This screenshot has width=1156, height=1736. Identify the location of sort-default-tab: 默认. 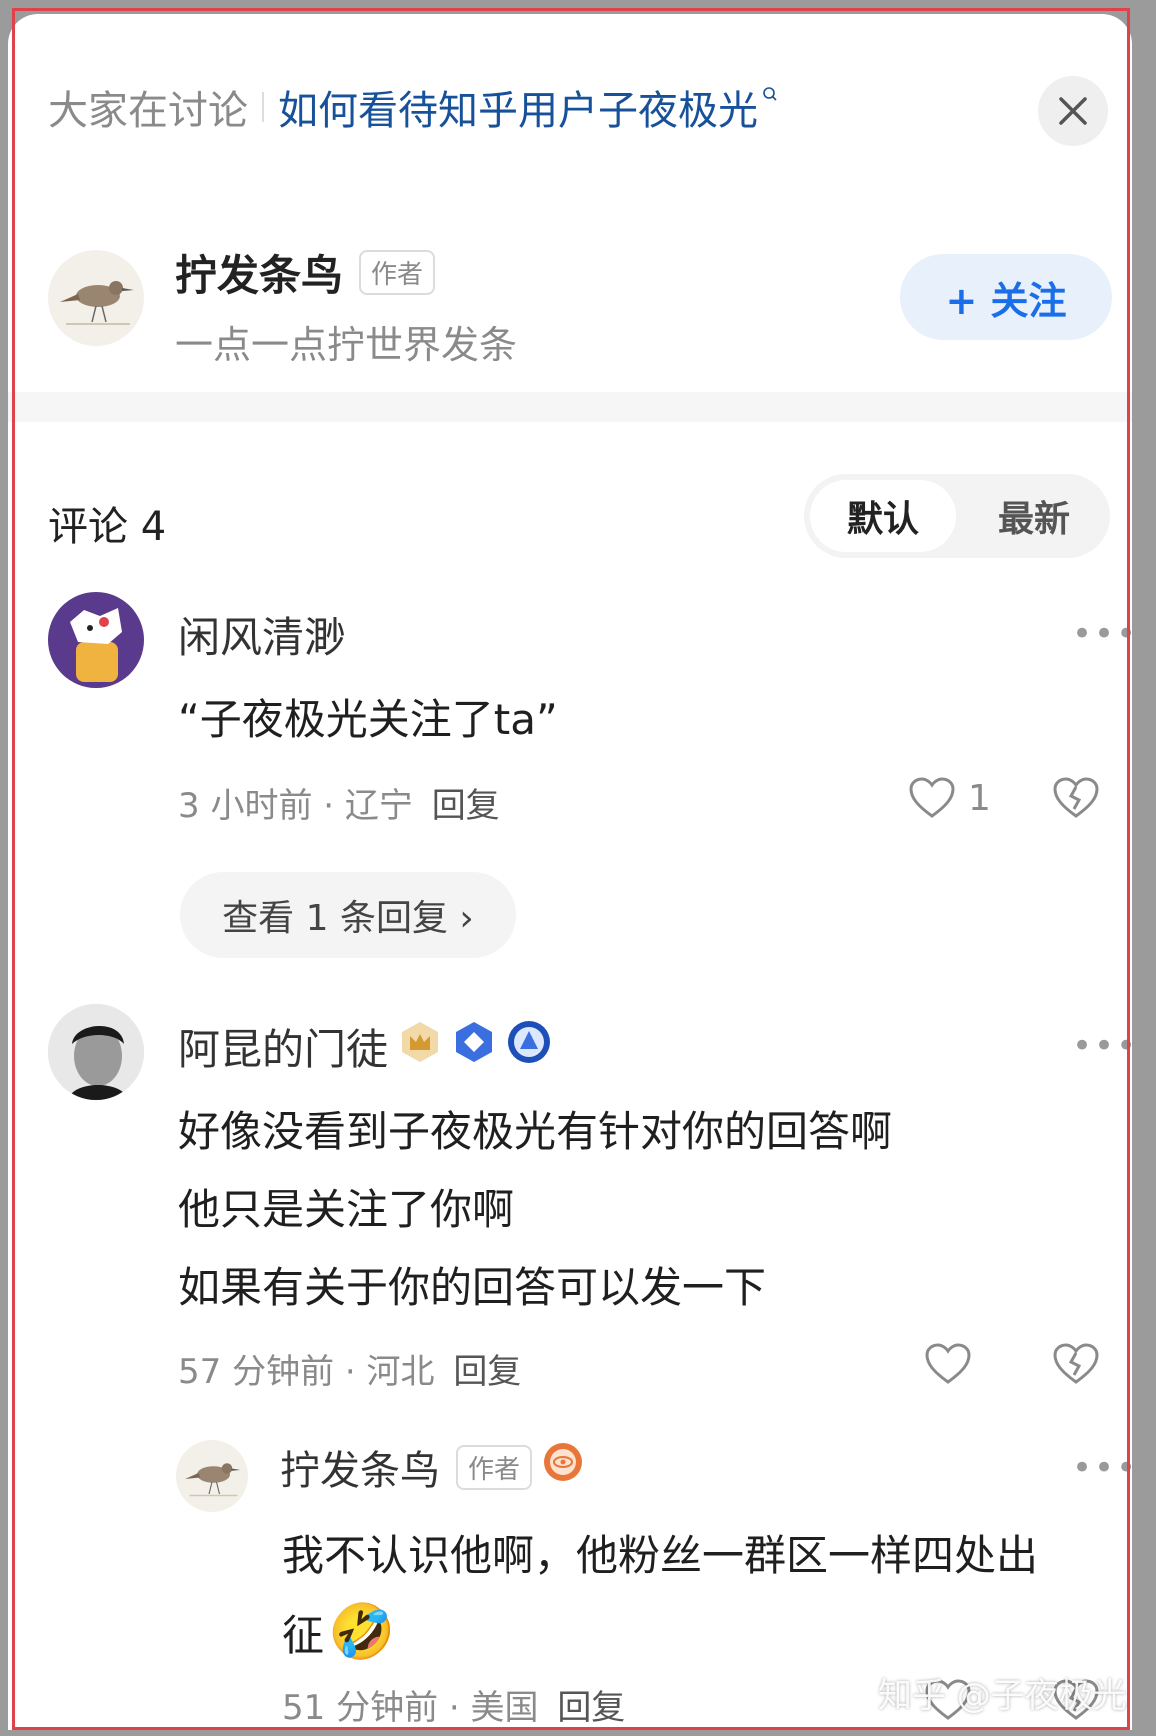
(883, 516).